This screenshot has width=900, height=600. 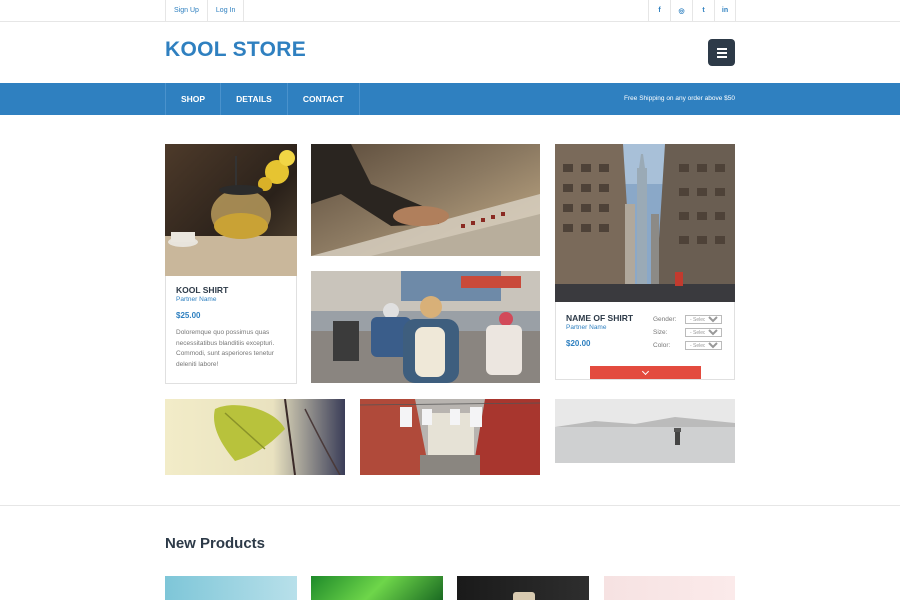 I want to click on product-title: NAME OF SHIRT, so click(x=599, y=318).